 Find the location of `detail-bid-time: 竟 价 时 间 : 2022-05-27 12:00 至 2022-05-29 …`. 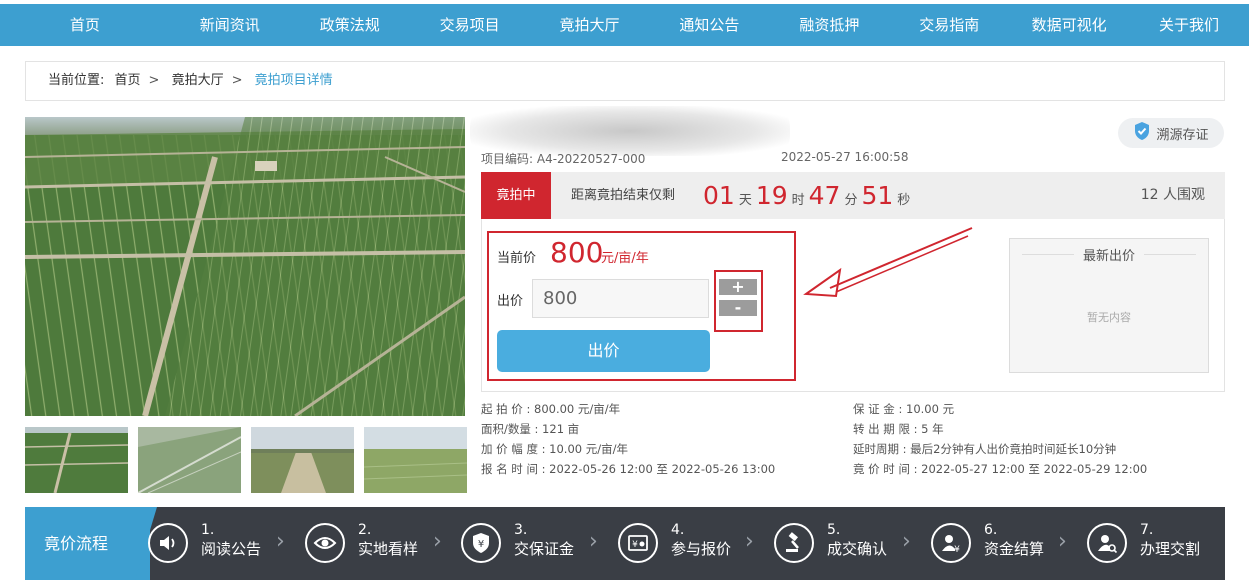

detail-bid-time: 竟 价 时 间 : 2022-05-27 12:00 至 2022-05-29 … is located at coordinates (1000, 469).